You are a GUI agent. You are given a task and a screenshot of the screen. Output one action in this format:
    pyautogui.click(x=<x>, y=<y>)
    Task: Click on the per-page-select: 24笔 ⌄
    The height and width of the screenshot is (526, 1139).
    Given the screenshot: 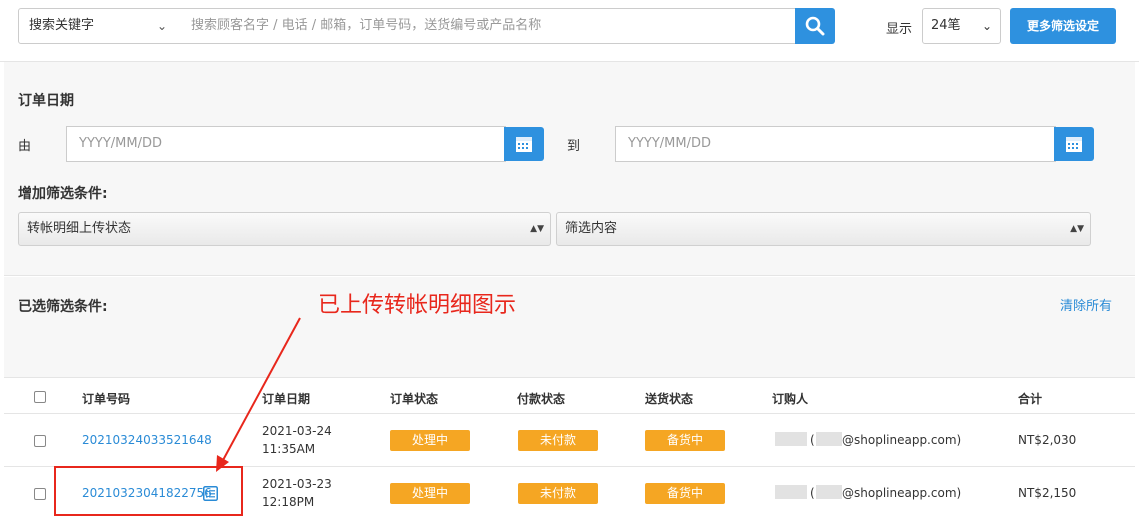 What is the action you would take?
    pyautogui.click(x=961, y=26)
    